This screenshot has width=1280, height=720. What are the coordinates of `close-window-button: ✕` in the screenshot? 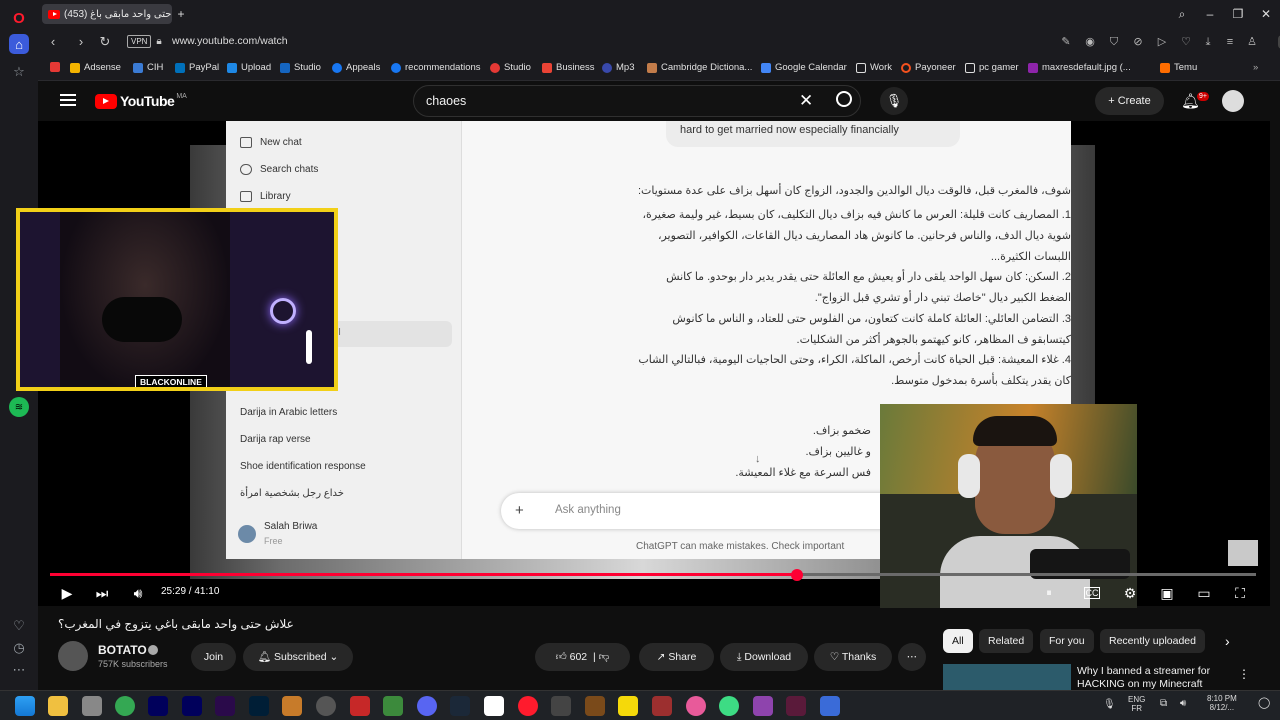 It's located at (1266, 14).